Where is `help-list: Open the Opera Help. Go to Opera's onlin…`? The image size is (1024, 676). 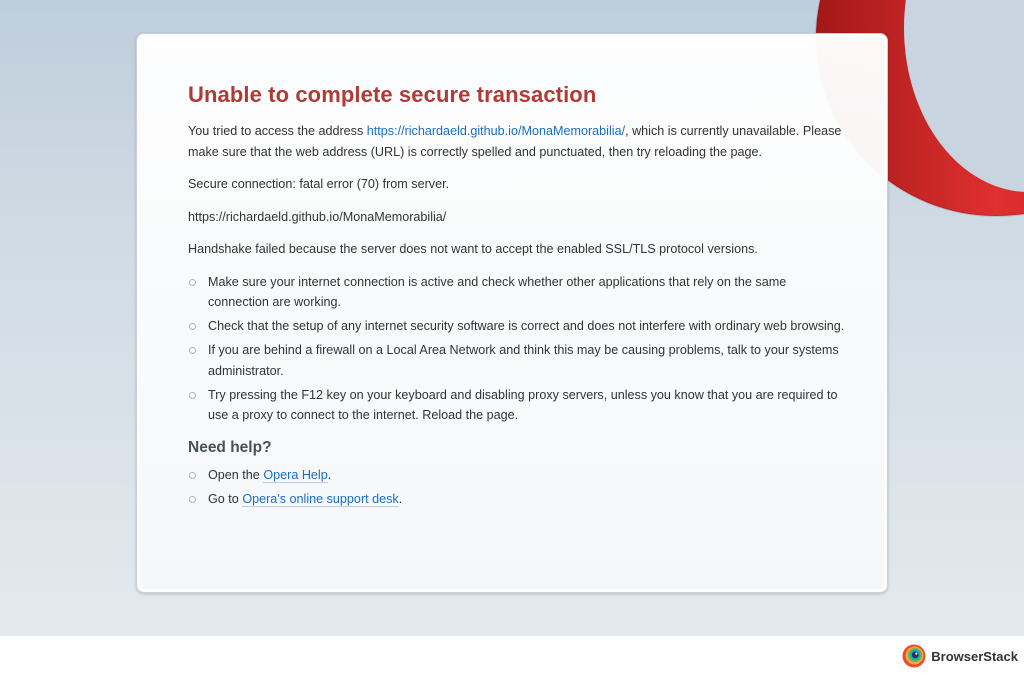 help-list: Open the Opera Help. Go to Opera's onlin… is located at coordinates (518, 487).